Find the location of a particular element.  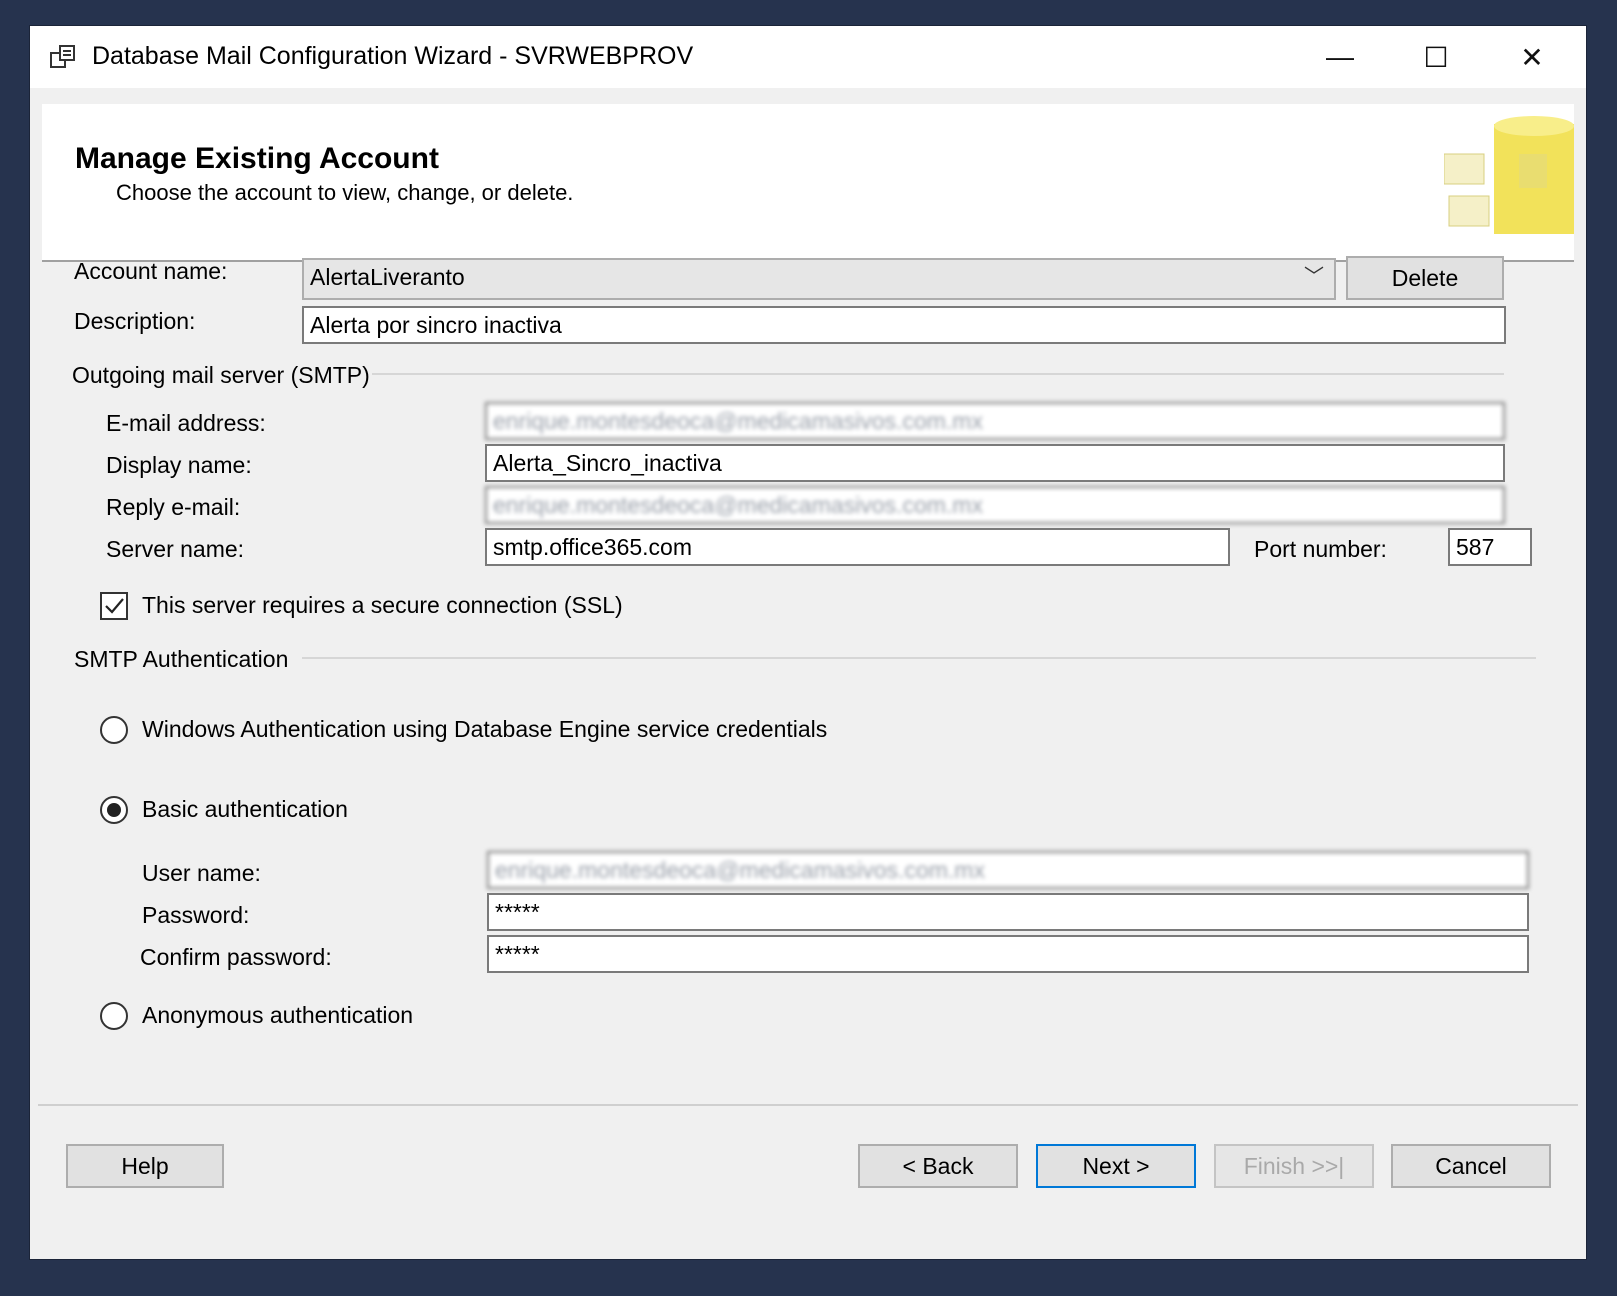

port-number-input: 587 is located at coordinates (1490, 547).